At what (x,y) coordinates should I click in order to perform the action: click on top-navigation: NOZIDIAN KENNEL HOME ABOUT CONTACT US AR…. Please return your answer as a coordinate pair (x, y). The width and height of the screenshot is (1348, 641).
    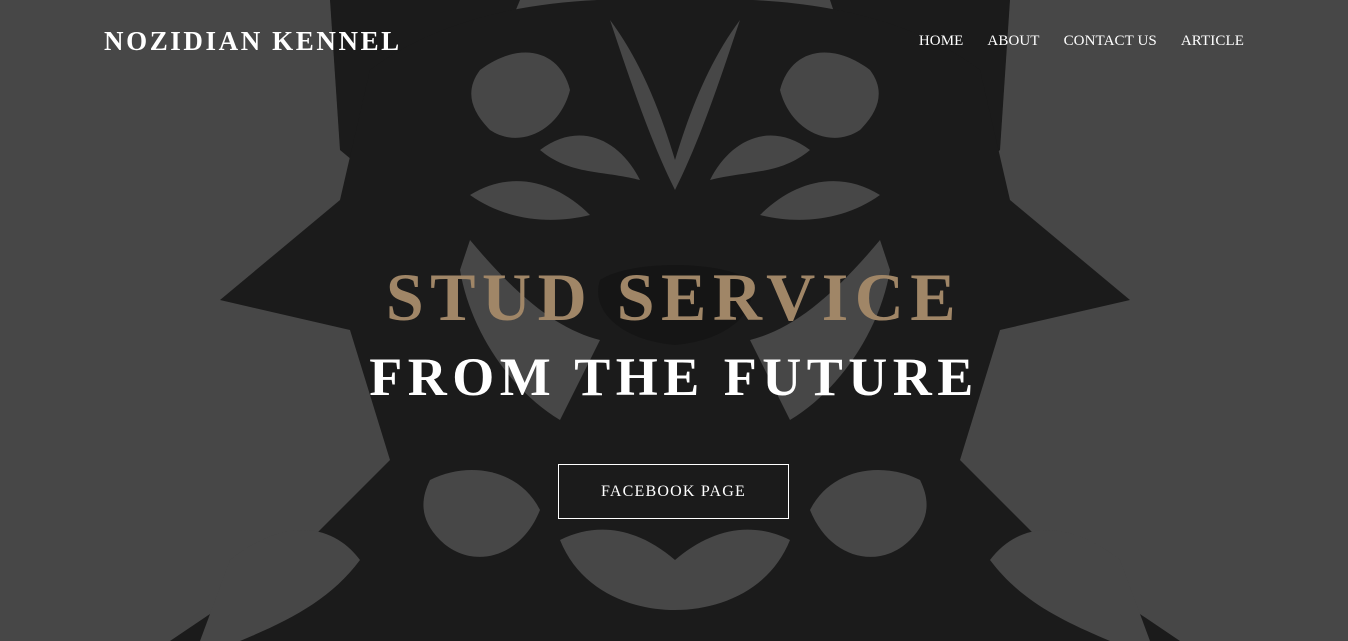
    Looking at the image, I should click on (674, 42).